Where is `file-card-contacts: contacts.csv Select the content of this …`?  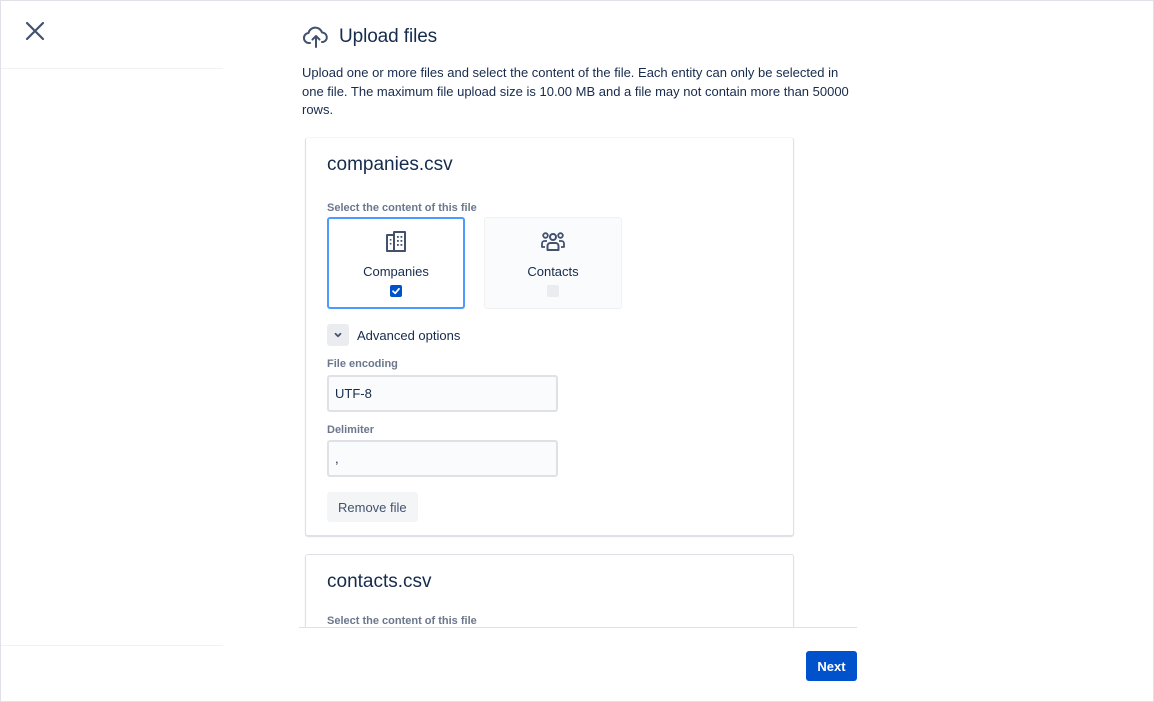 file-card-contacts: contacts.csv Select the content of this … is located at coordinates (549, 590).